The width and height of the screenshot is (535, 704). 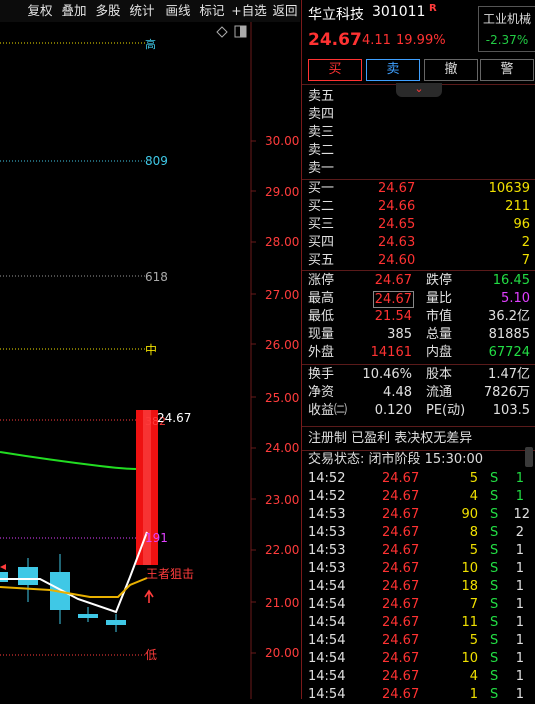 I want to click on bid-row-2: 买二 24.66 211, so click(x=418, y=207).